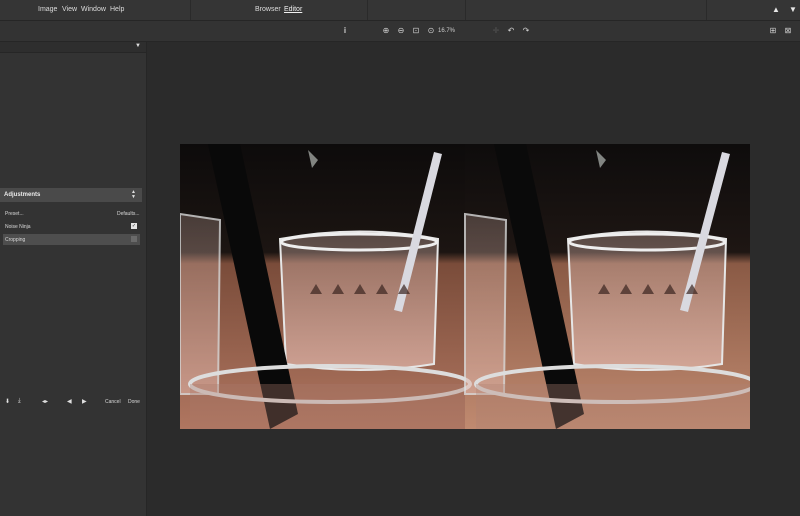 This screenshot has width=800, height=516. What do you see at coordinates (776, 10) in the screenshot?
I see `collapse-up-icon: ▲` at bounding box center [776, 10].